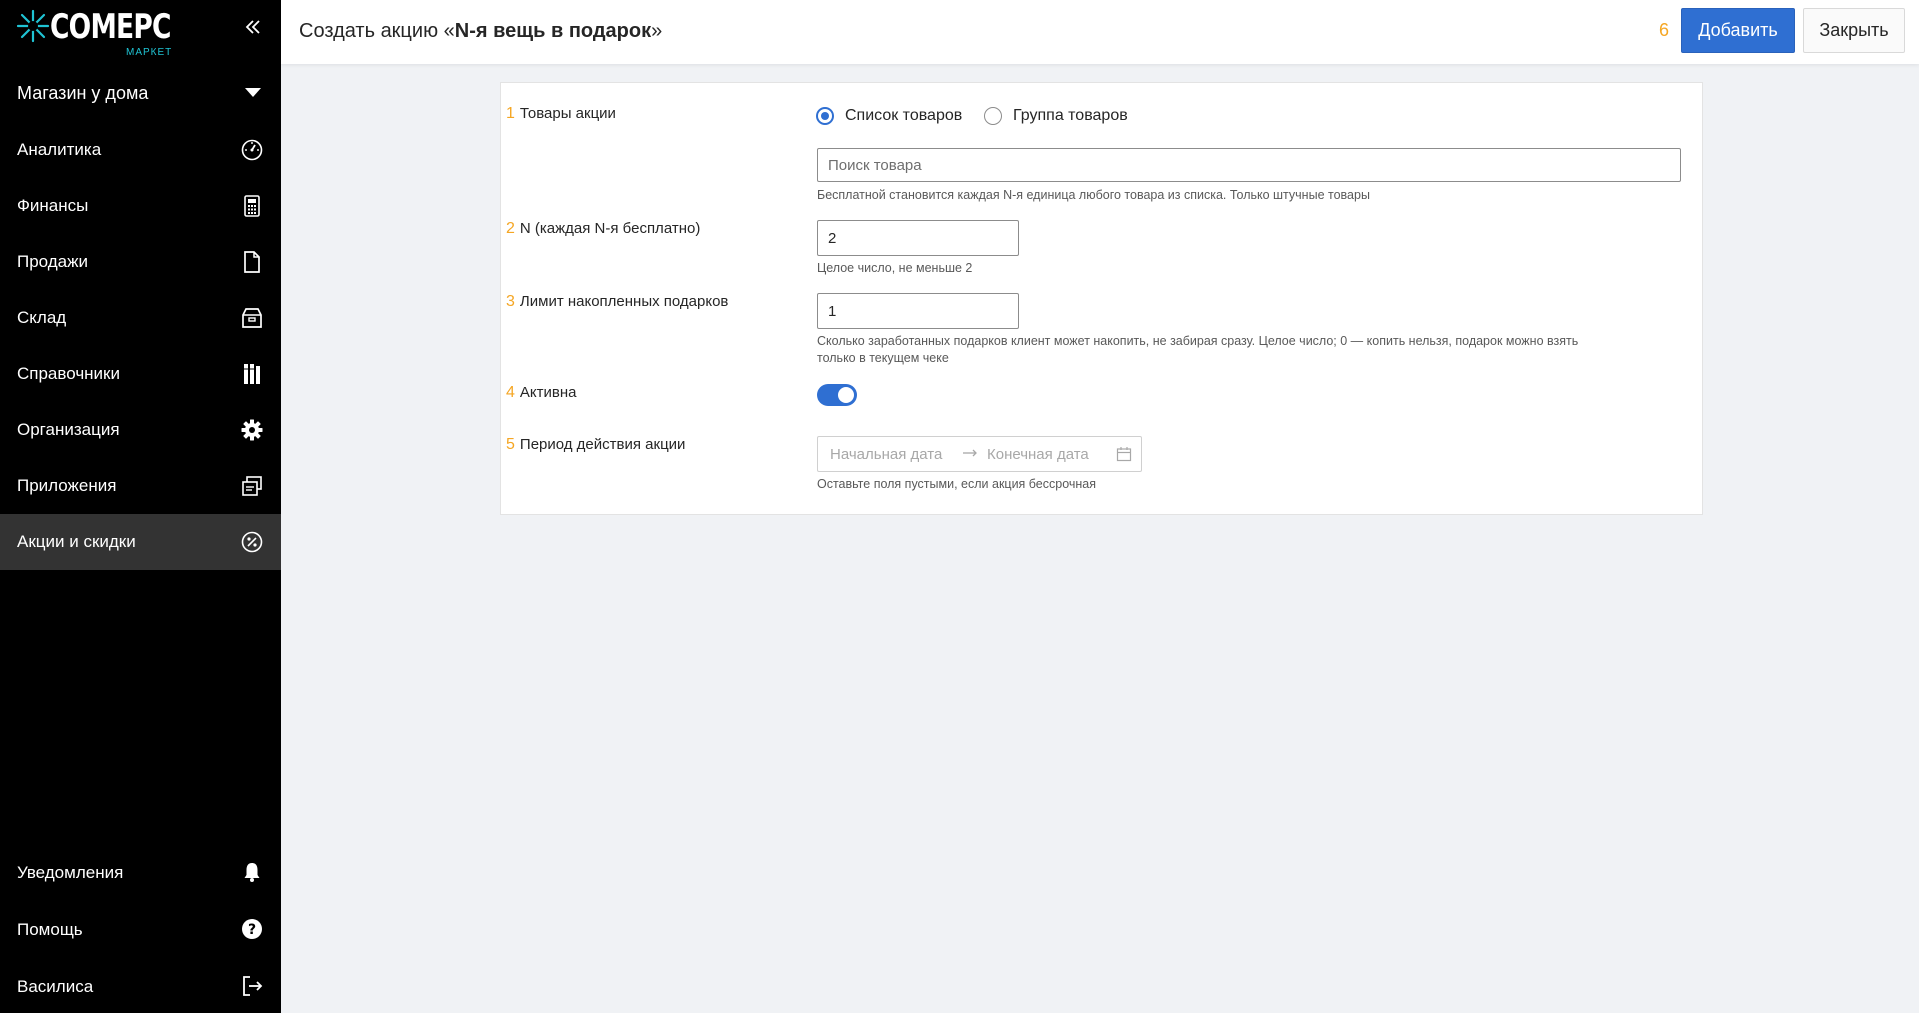  What do you see at coordinates (111, 27) in the screenshot?
I see `logo-text: COMEPC` at bounding box center [111, 27].